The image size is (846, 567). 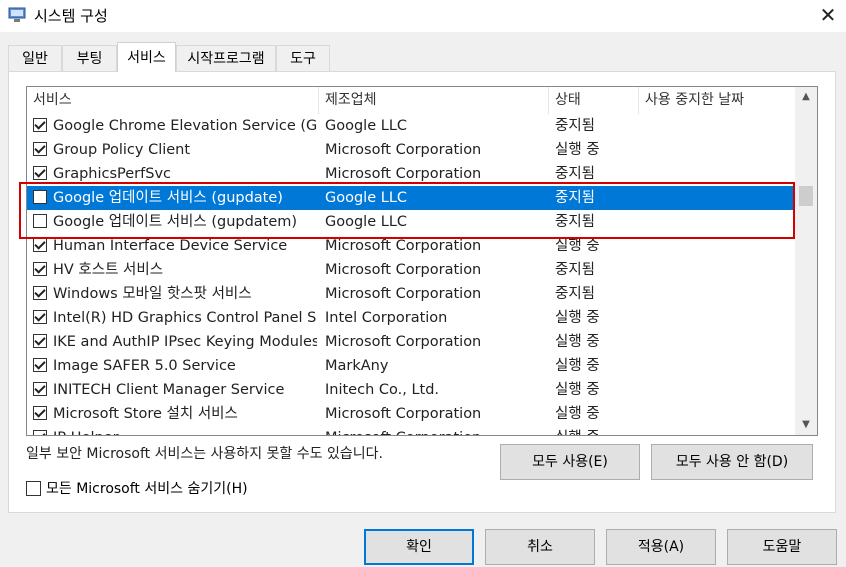 I want to click on service-name: Group Policy Client, so click(x=122, y=150).